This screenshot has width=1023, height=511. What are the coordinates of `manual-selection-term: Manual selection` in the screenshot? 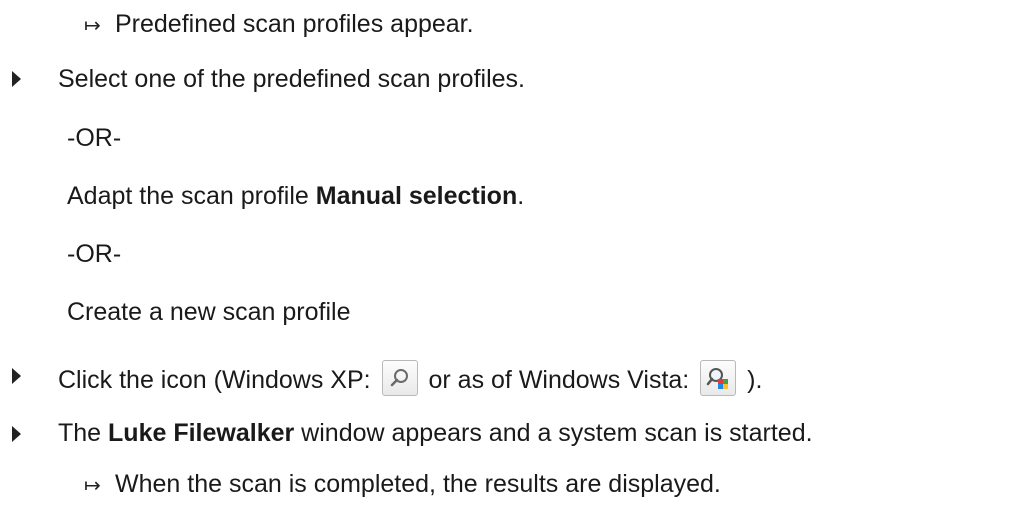 It's located at (416, 196).